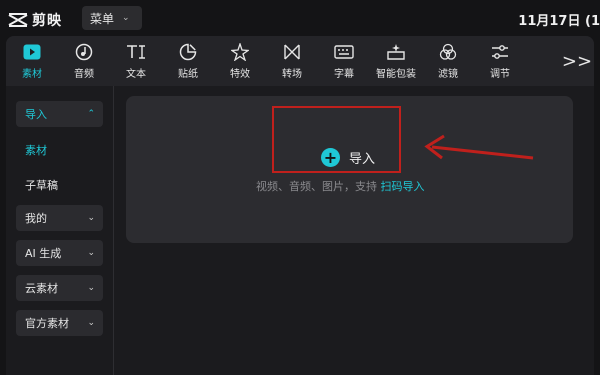 The width and height of the screenshot is (600, 375). What do you see at coordinates (240, 52) in the screenshot?
I see `sparkle-star-icon` at bounding box center [240, 52].